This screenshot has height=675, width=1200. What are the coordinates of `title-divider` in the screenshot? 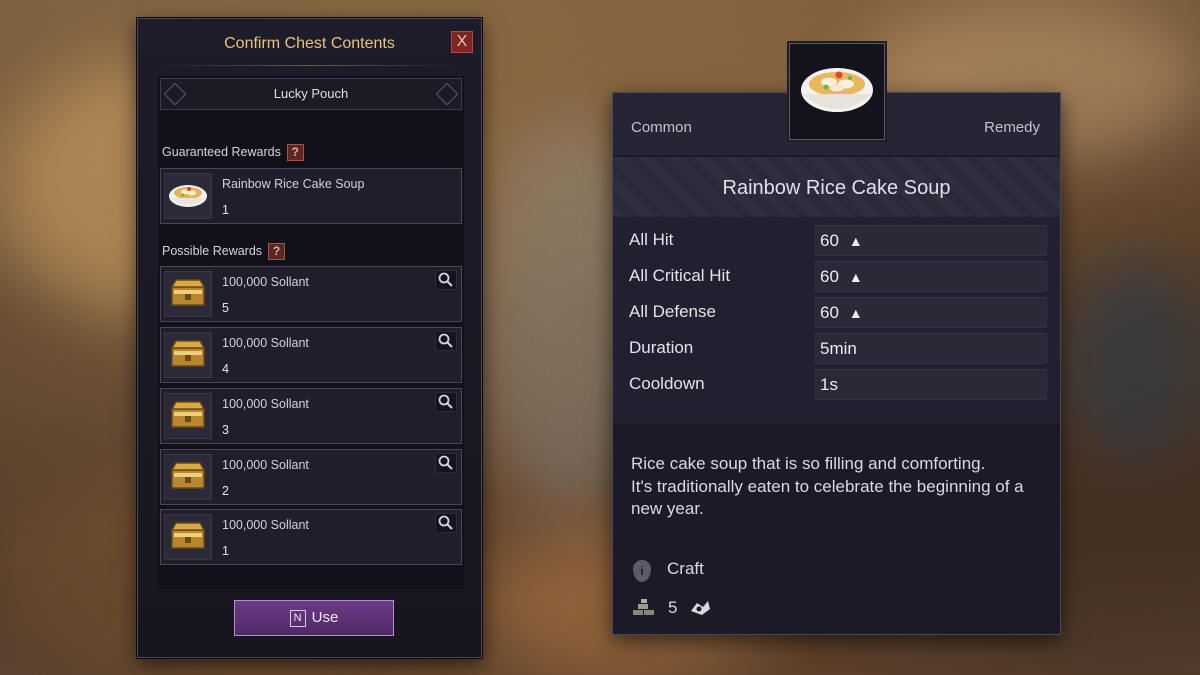 It's located at (309, 65).